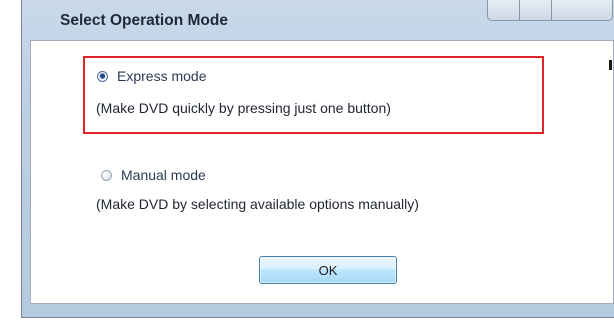 The image size is (614, 329). I want to click on express-mode-radio, so click(102, 76).